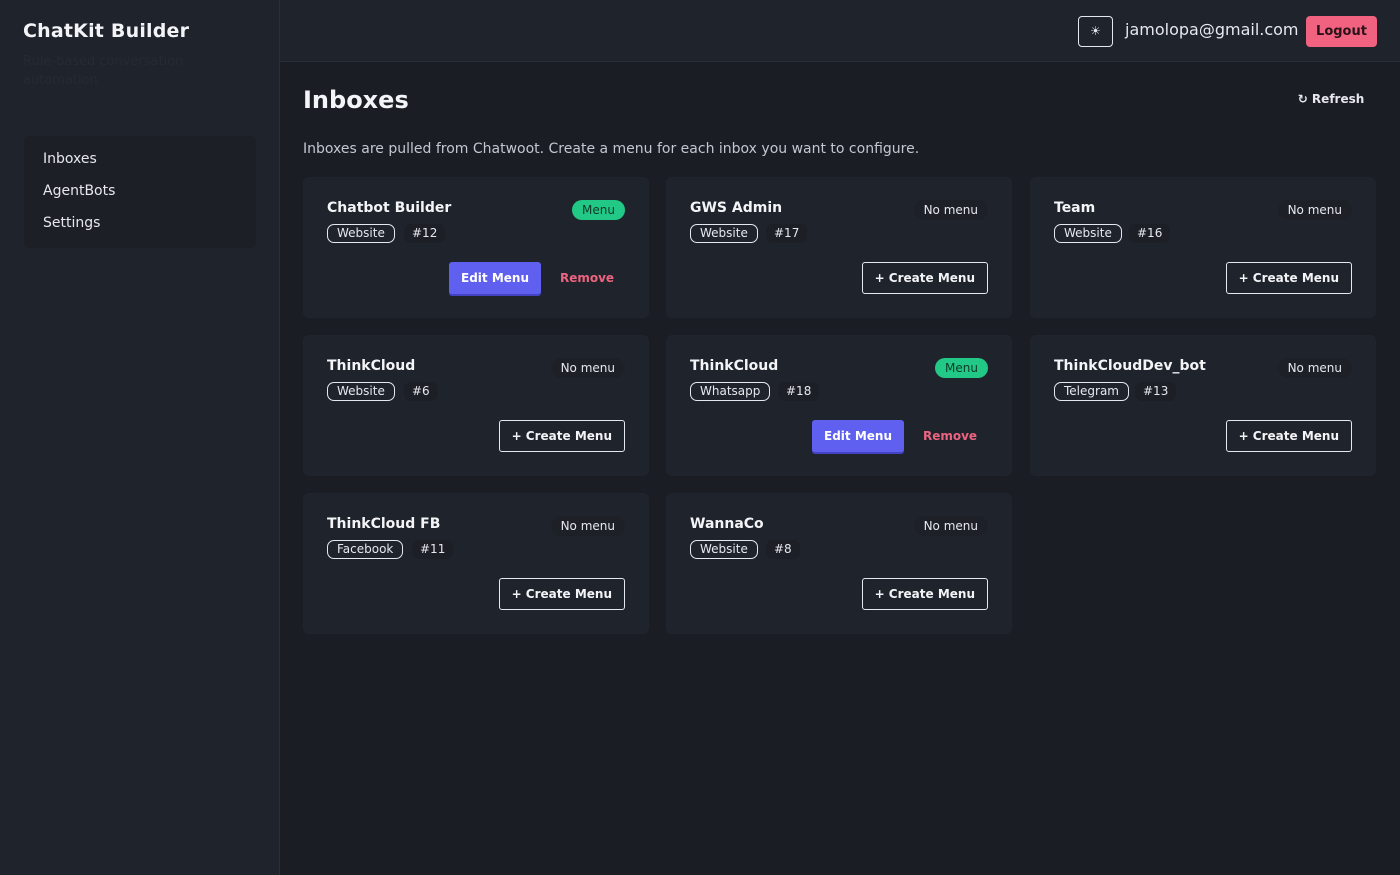  Describe the element at coordinates (783, 549) in the screenshot. I see `inbox-id: #8` at that location.